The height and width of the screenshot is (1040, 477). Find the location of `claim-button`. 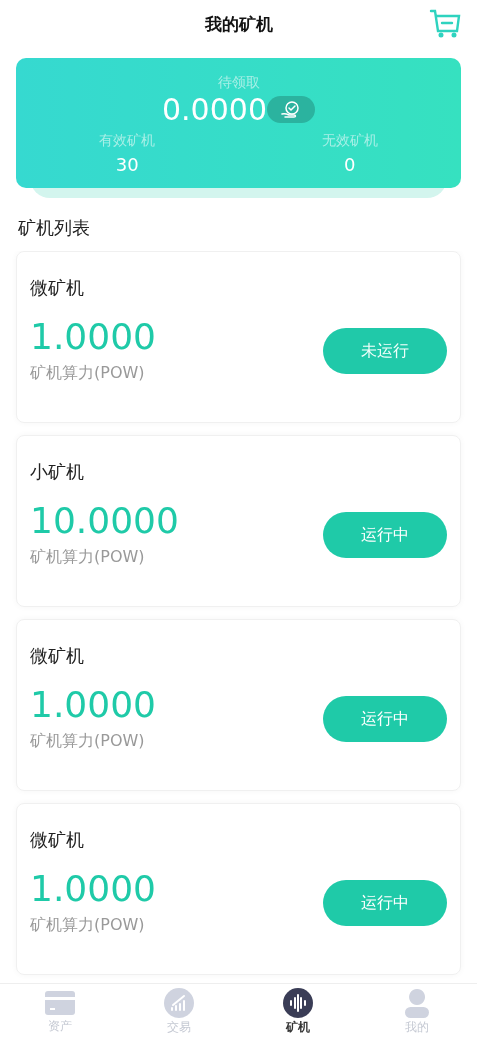

claim-button is located at coordinates (291, 109).